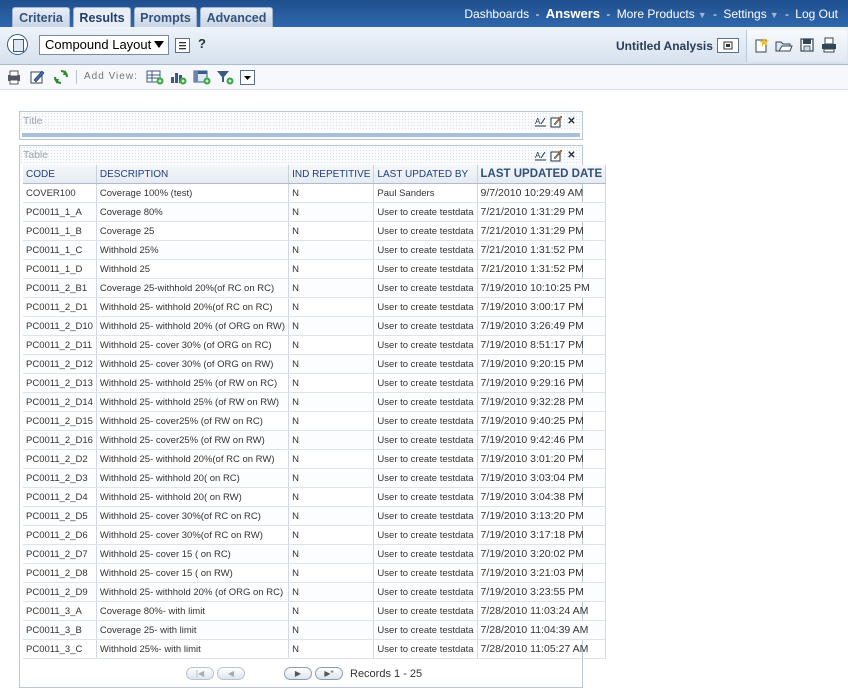  Describe the element at coordinates (202, 77) in the screenshot. I see `add-pivot-view-icon` at that location.